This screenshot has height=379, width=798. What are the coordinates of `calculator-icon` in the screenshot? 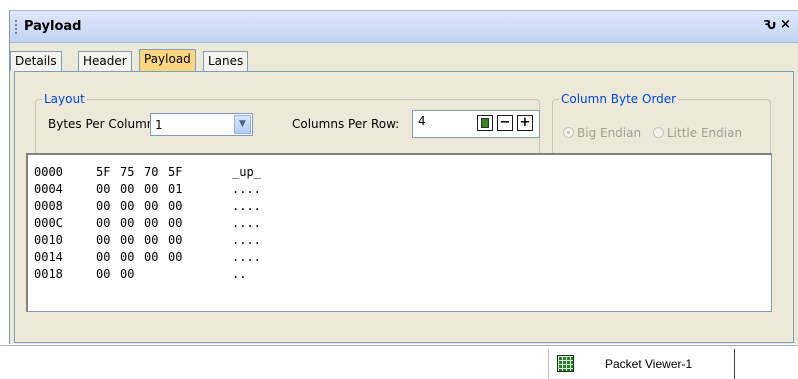 It's located at (485, 123).